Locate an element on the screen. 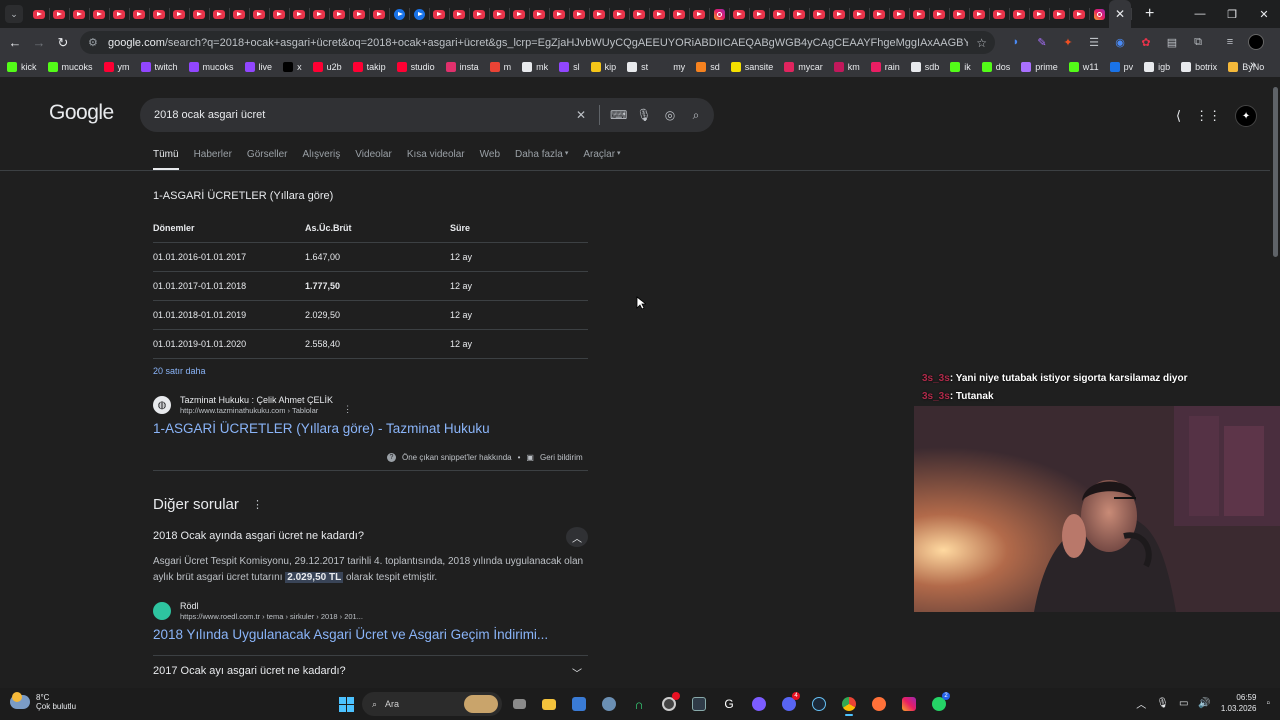  apps-grid-icon: ⋮⋮ is located at coordinates (1208, 116).